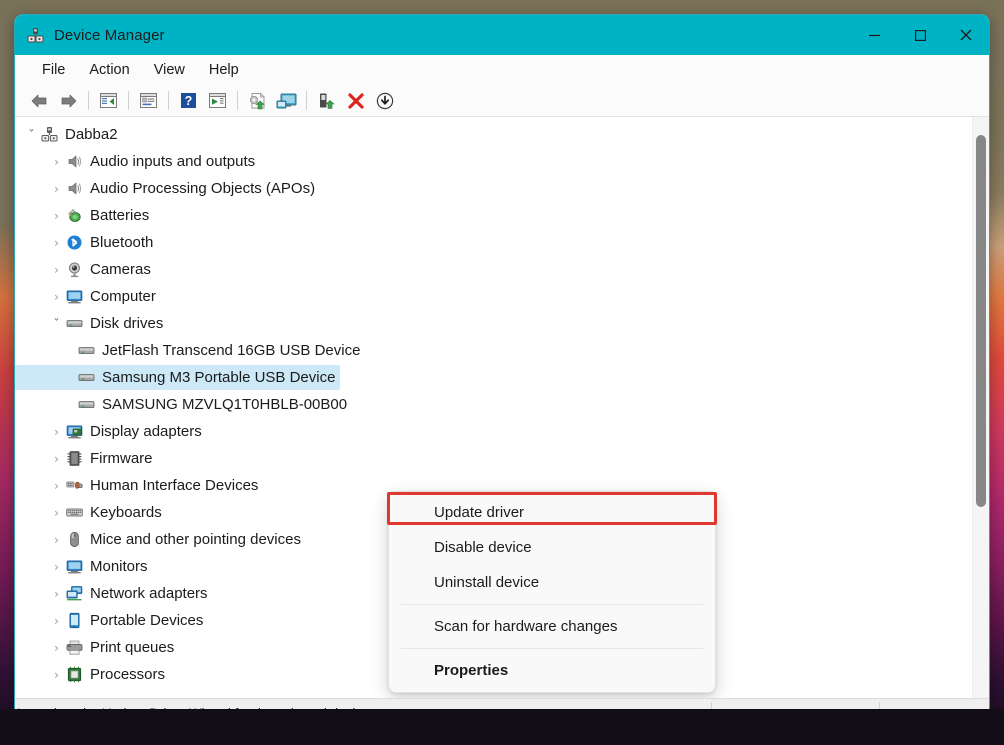 Image resolution: width=1004 pixels, height=745 pixels. Describe the element at coordinates (874, 35) in the screenshot. I see `minimize-button` at that location.